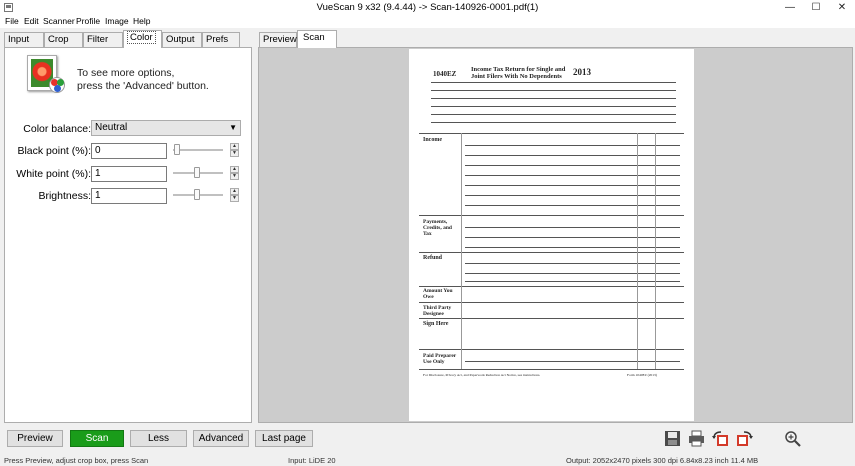 This screenshot has height=466, width=855. Describe the element at coordinates (126, 73) in the screenshot. I see `advanced-hint-line1: To see more options,` at that location.